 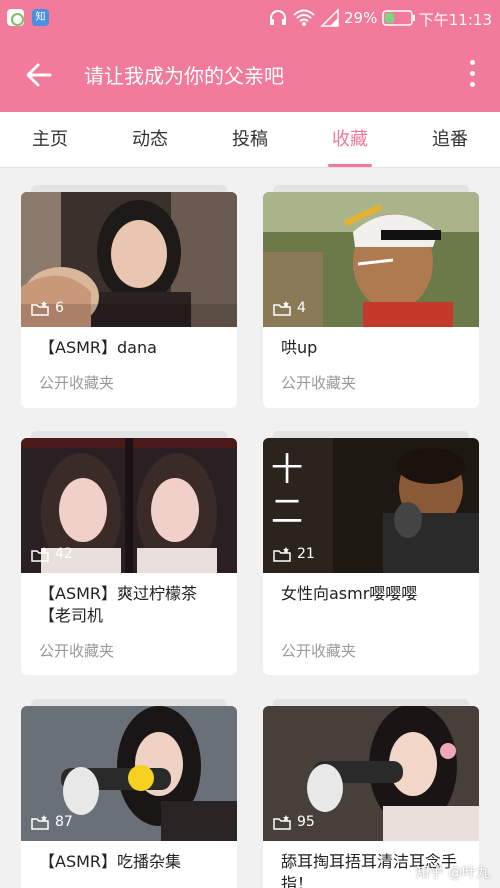 I want to click on tab-bangumi: 追番, so click(x=450, y=139).